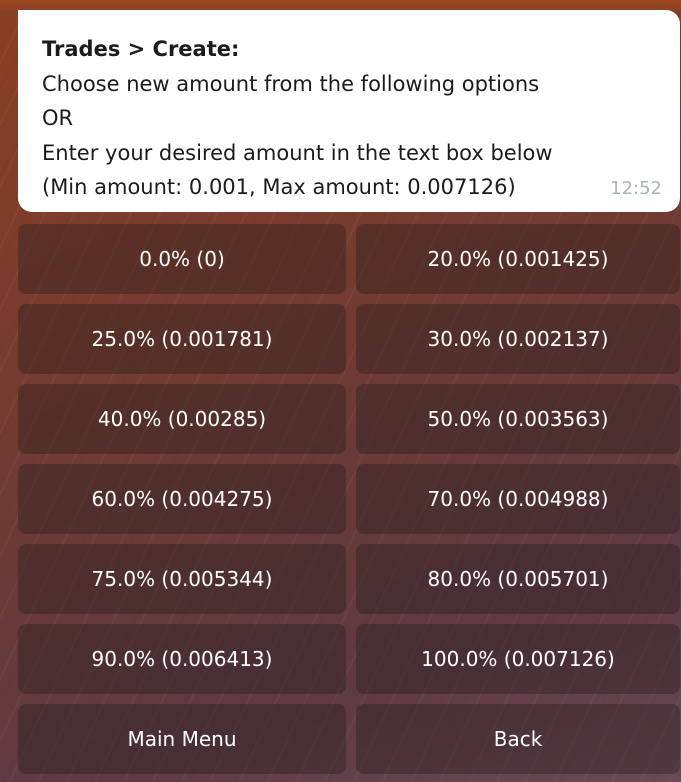 Image resolution: width=681 pixels, height=782 pixels. What do you see at coordinates (518, 739) in the screenshot?
I see `back-button: Back` at bounding box center [518, 739].